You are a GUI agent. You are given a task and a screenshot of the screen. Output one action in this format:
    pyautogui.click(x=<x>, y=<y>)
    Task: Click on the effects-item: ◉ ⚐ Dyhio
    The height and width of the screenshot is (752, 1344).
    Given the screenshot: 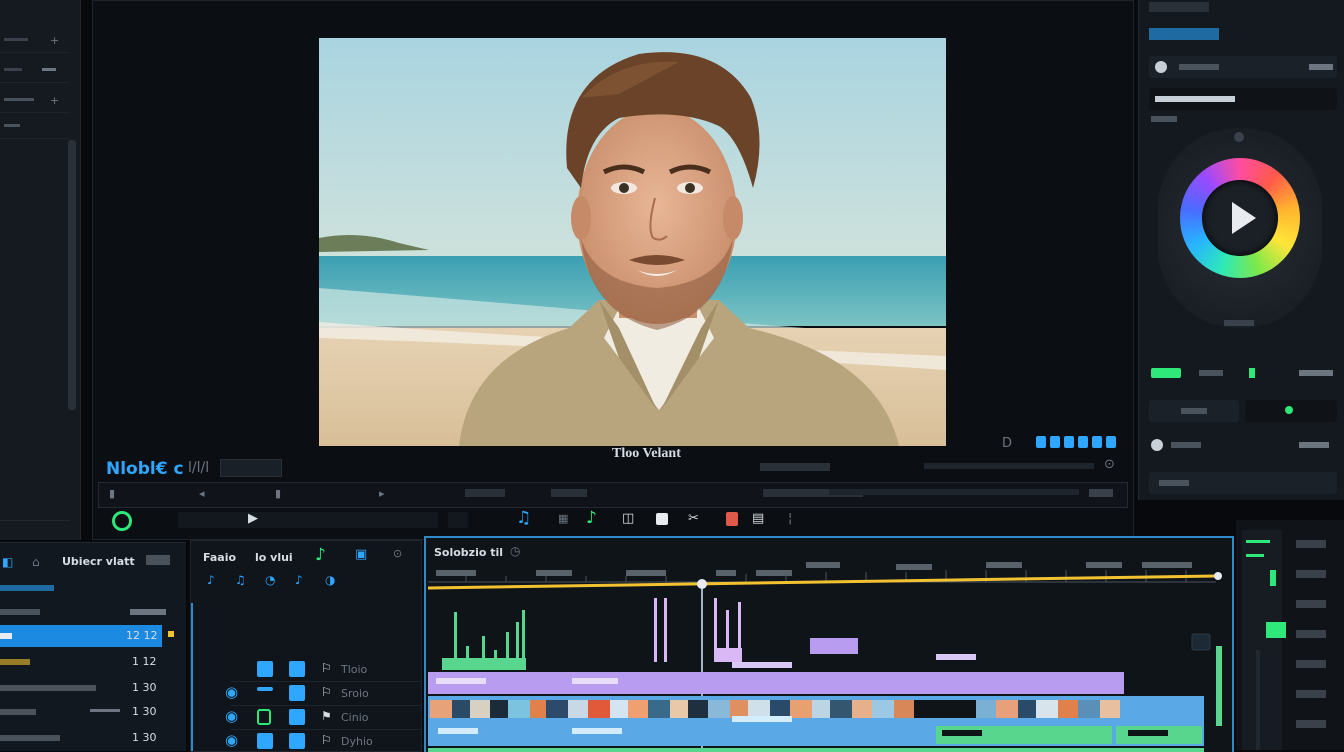 What is the action you would take?
    pyautogui.click(x=323, y=741)
    